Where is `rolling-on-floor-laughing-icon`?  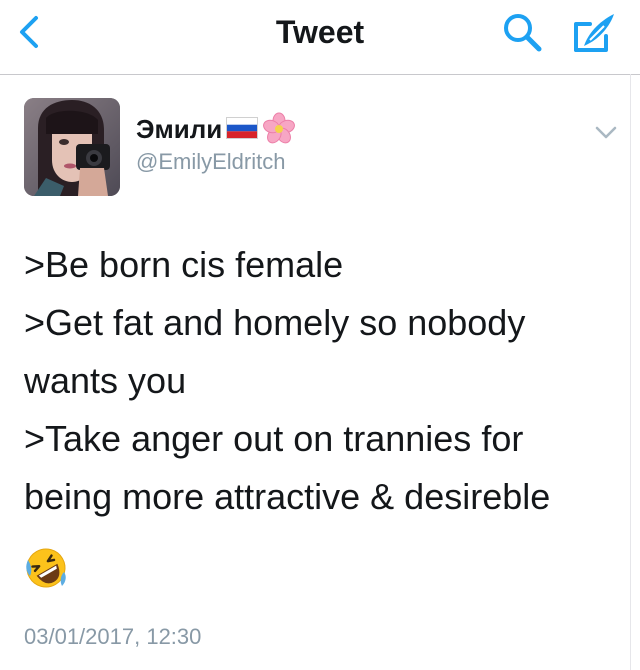
rolling-on-floor-laughing-icon is located at coordinates (46, 568).